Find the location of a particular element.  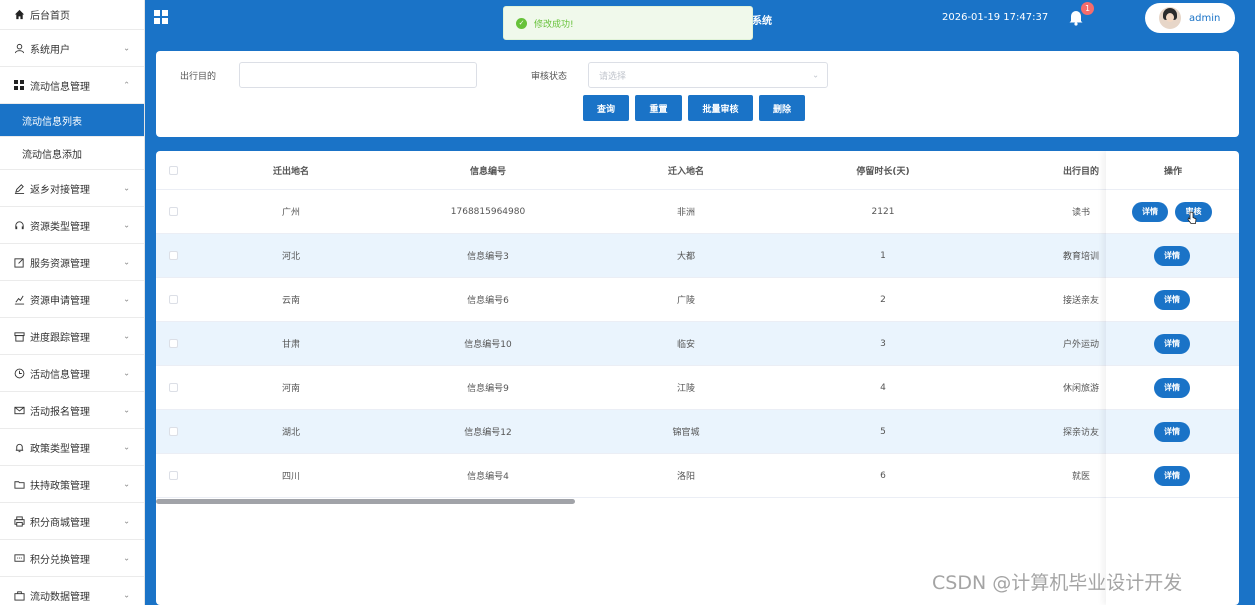

sidebar-item-resource-apply: 资源申请管理 ⌄ is located at coordinates (72, 299).